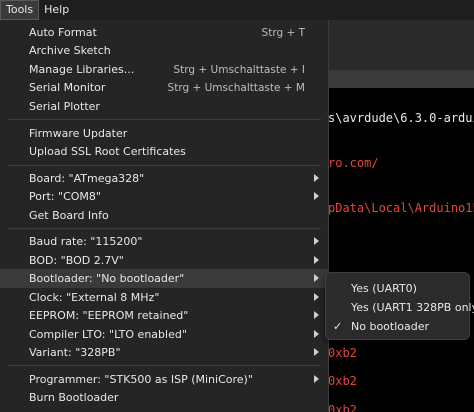  What do you see at coordinates (164, 241) in the screenshot?
I see `menu-item-baud-rate: Baud rate: "115200"` at bounding box center [164, 241].